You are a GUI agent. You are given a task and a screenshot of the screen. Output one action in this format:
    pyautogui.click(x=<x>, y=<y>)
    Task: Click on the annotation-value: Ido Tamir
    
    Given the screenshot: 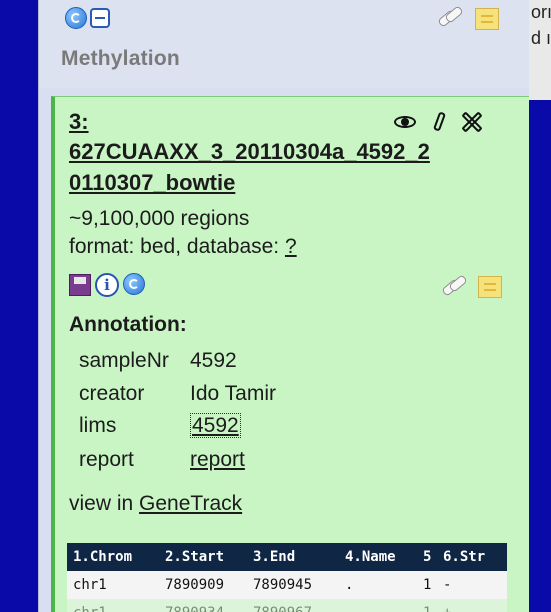 What is the action you would take?
    pyautogui.click(x=233, y=393)
    